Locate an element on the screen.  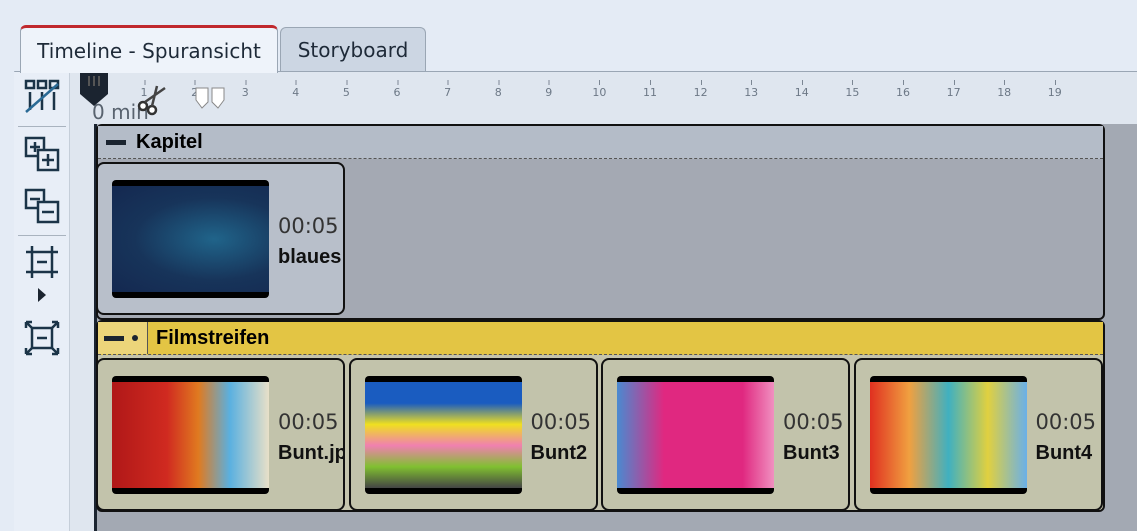
tab-timeline: Timeline - Spuransicht is located at coordinates (149, 49).